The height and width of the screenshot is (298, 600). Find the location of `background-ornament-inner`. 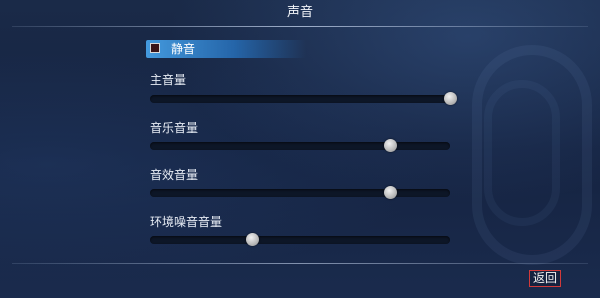

background-ornament-inner is located at coordinates (522, 153).